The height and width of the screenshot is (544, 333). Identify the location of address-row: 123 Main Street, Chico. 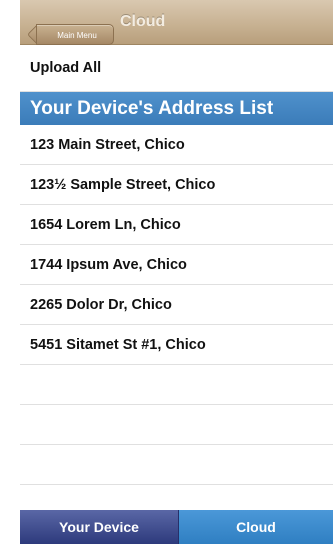
(176, 145).